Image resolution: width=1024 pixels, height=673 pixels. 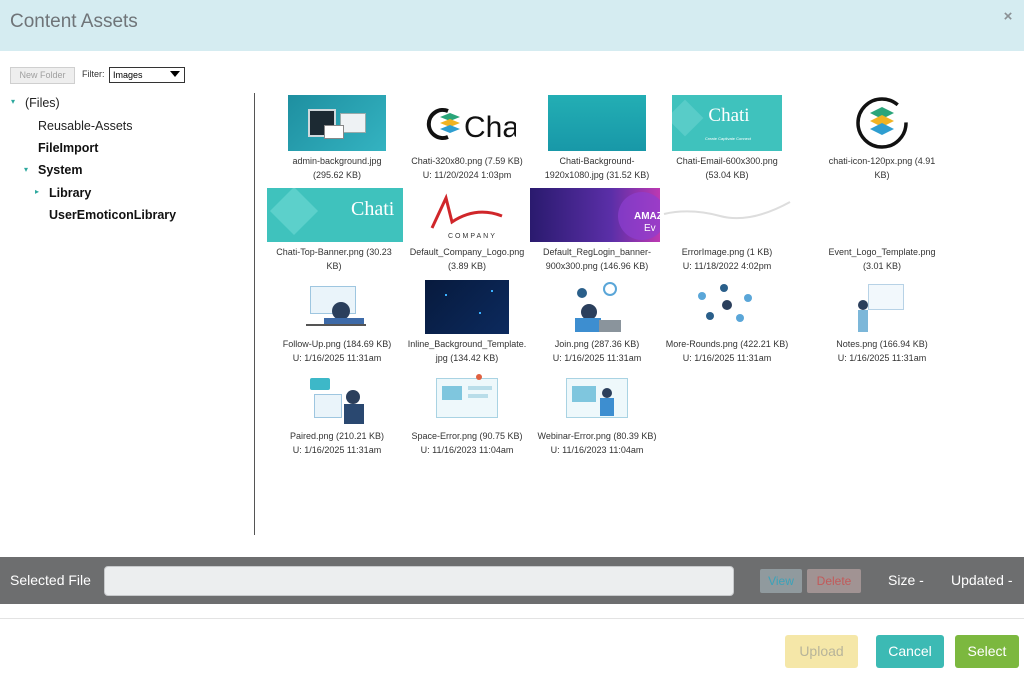 What do you see at coordinates (781, 581) in the screenshot?
I see `view-button: View` at bounding box center [781, 581].